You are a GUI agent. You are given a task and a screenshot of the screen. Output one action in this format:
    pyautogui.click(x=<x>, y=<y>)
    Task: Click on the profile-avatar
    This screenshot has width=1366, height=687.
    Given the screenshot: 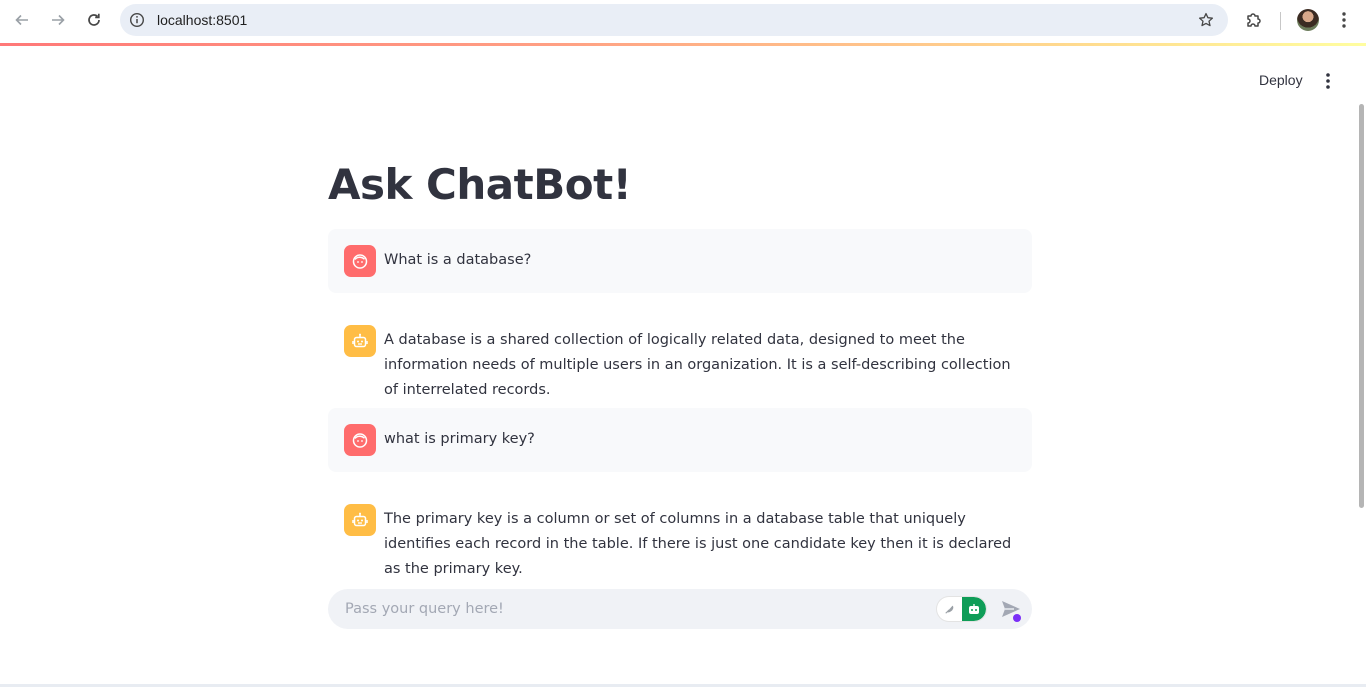 What is the action you would take?
    pyautogui.click(x=1308, y=20)
    